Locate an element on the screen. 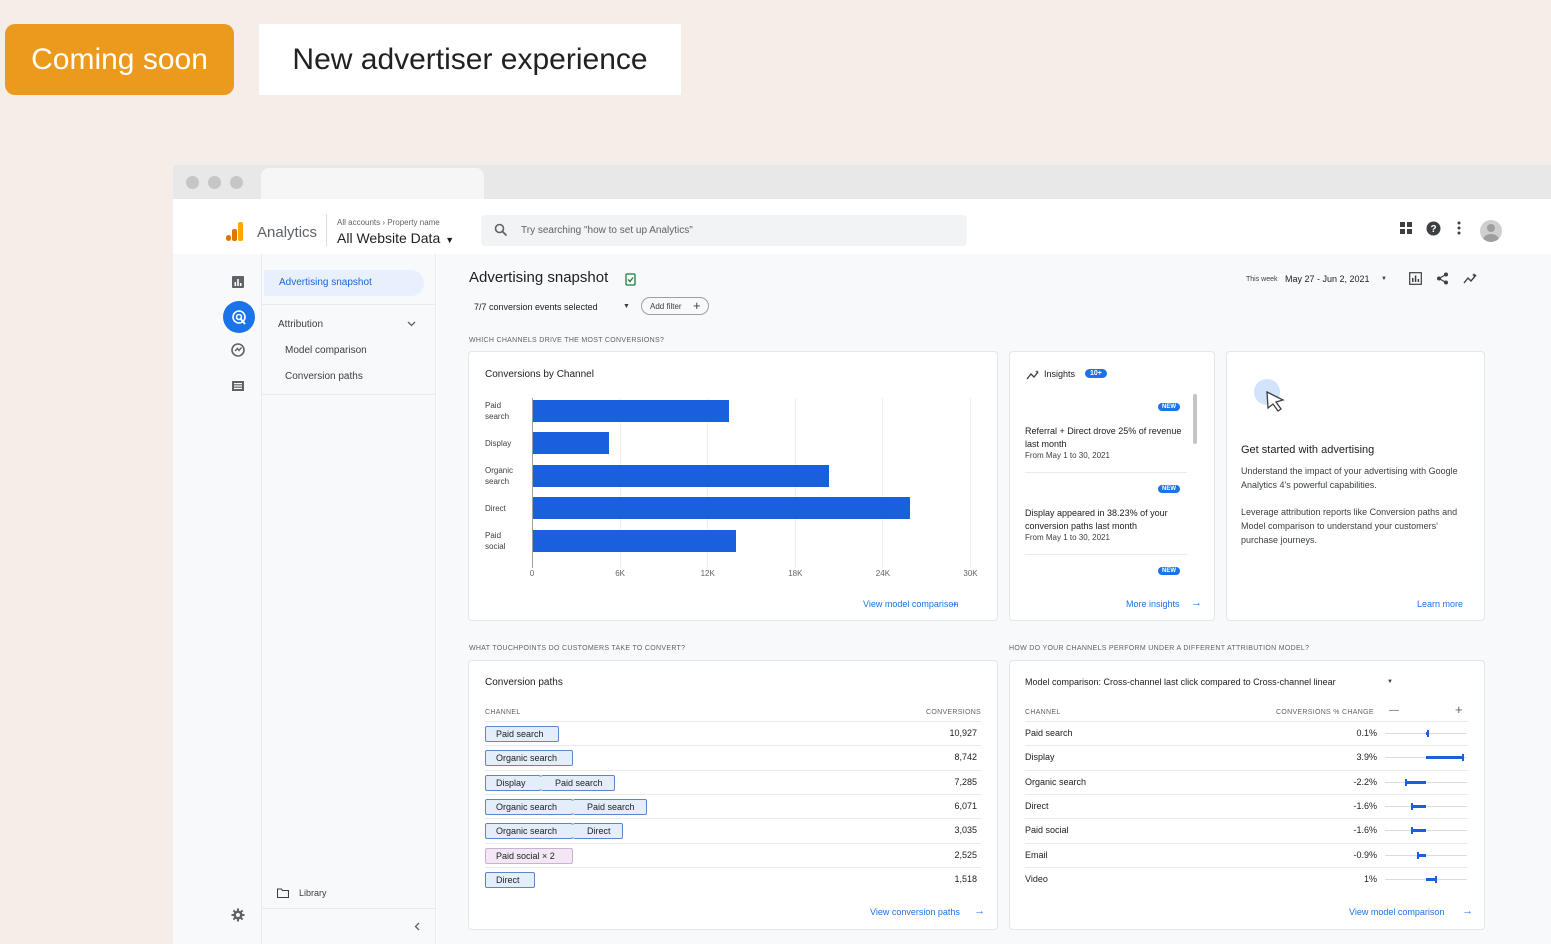 The width and height of the screenshot is (1551, 944). plus-icon: + is located at coordinates (697, 305).